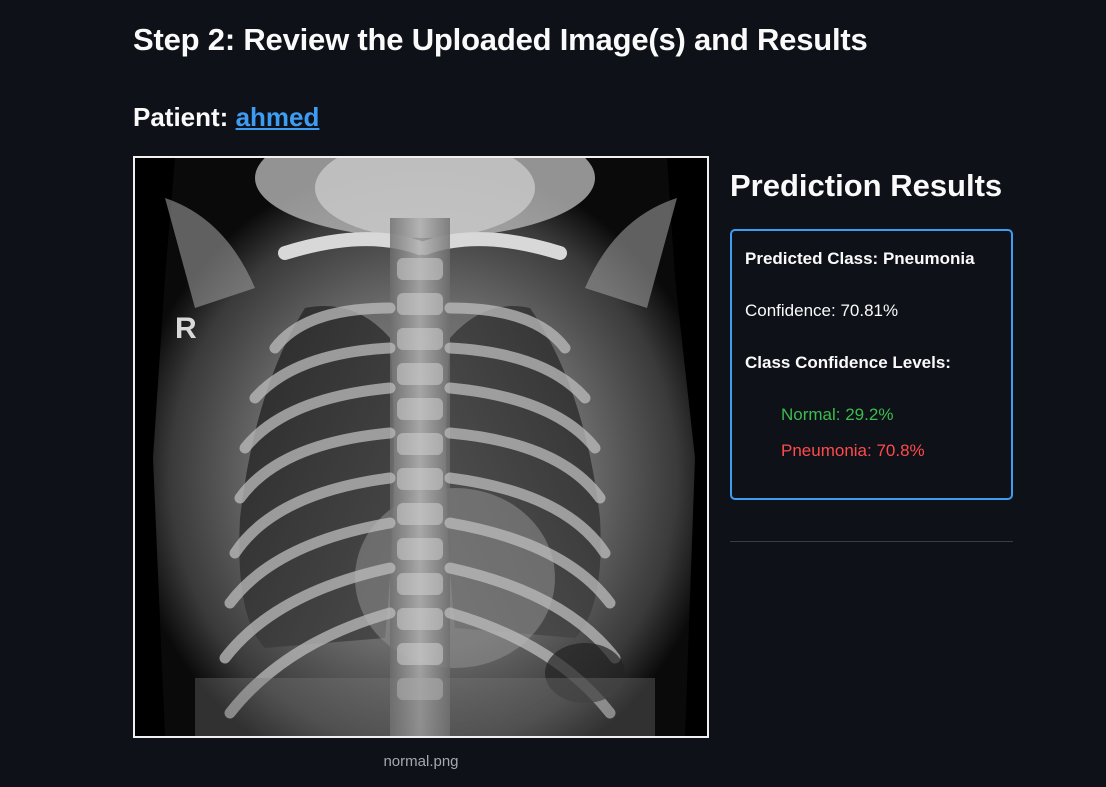  I want to click on results-title: Prediction Results, so click(866, 185).